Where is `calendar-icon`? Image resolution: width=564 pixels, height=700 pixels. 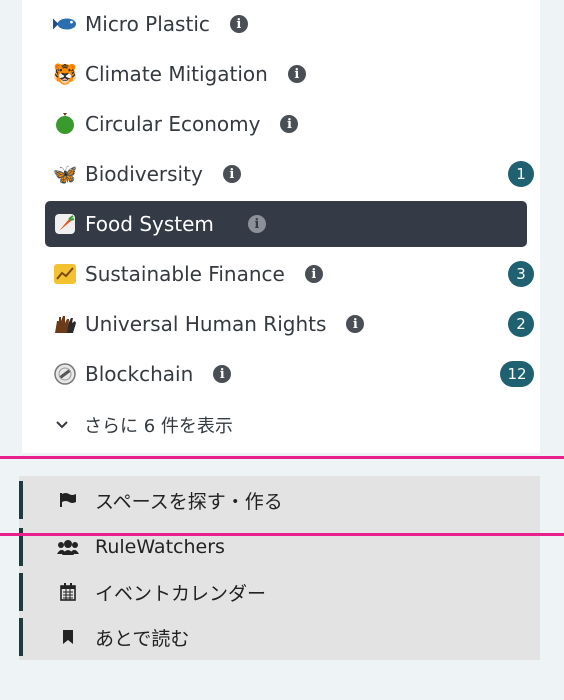
calendar-icon is located at coordinates (68, 592).